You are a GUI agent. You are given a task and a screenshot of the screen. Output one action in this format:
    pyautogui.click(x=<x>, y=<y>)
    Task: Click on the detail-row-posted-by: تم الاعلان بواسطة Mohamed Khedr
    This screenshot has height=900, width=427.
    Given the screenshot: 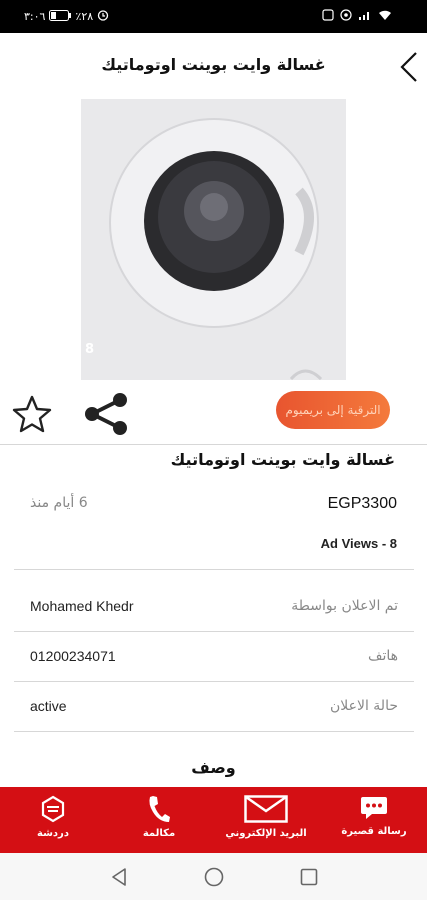 What is the action you would take?
    pyautogui.click(x=214, y=607)
    